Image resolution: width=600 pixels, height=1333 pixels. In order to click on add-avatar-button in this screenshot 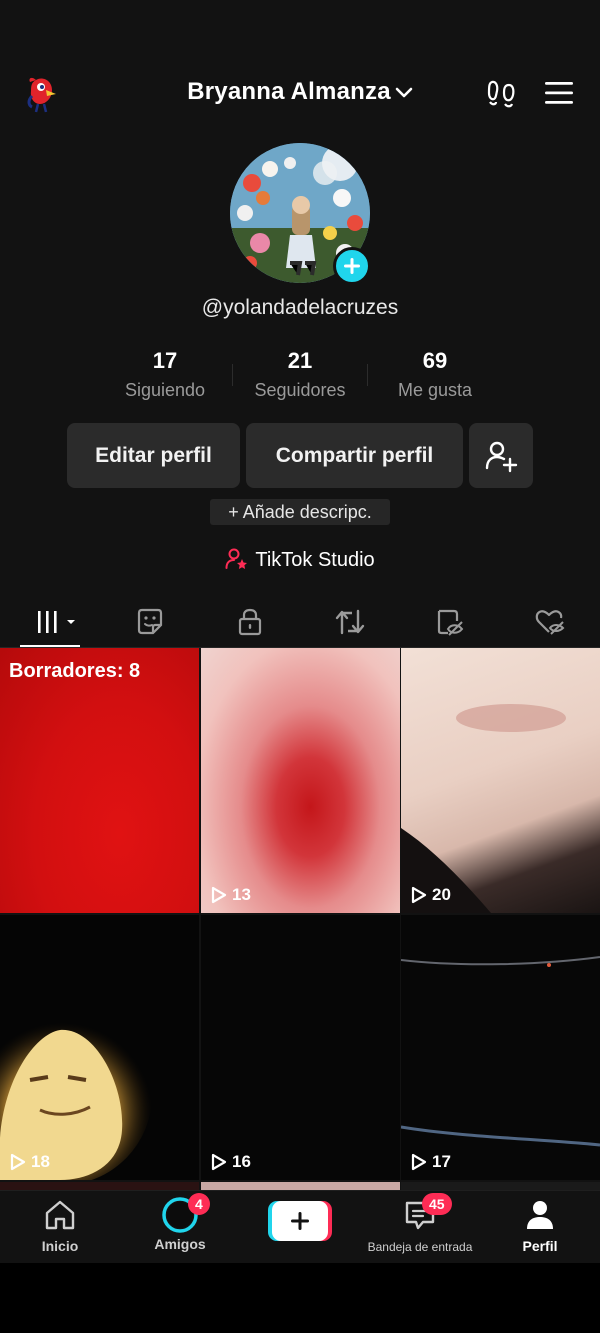, I will do `click(352, 266)`.